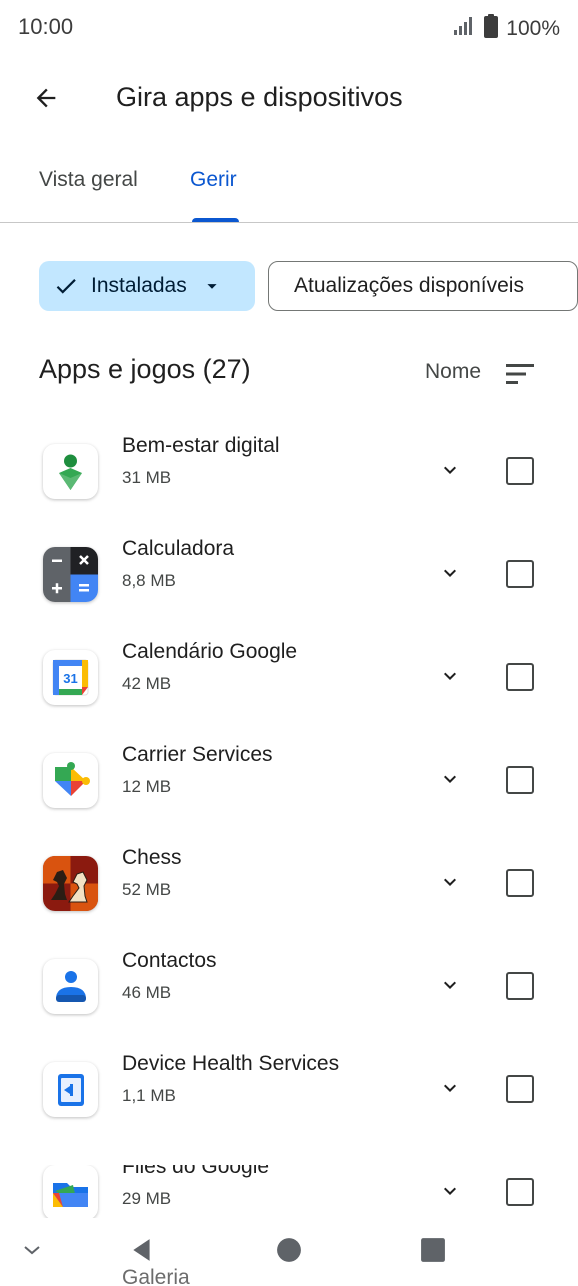  Describe the element at coordinates (289, 593) in the screenshot. I see `list-item: Calculadora 8,8 MB` at that location.